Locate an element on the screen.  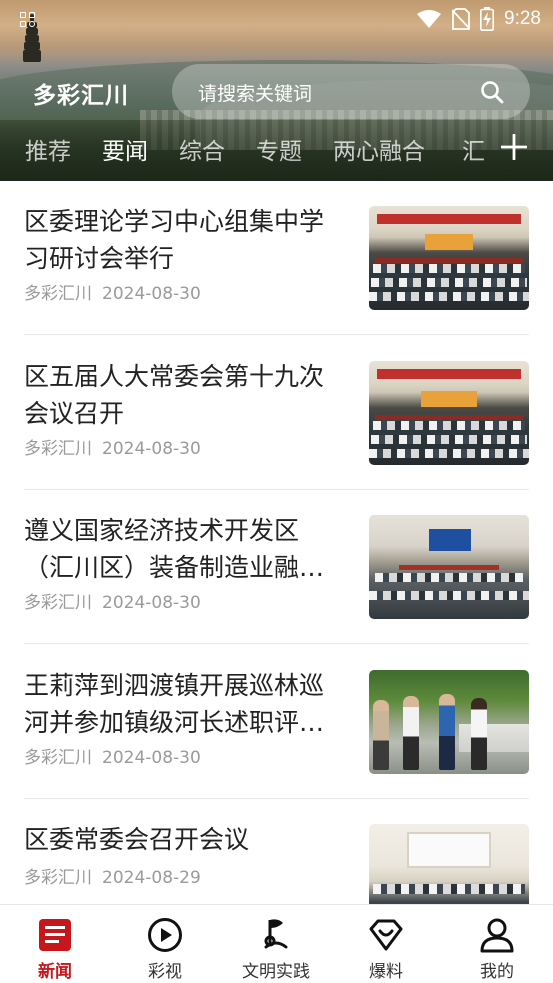
wifi-icon is located at coordinates (429, 19).